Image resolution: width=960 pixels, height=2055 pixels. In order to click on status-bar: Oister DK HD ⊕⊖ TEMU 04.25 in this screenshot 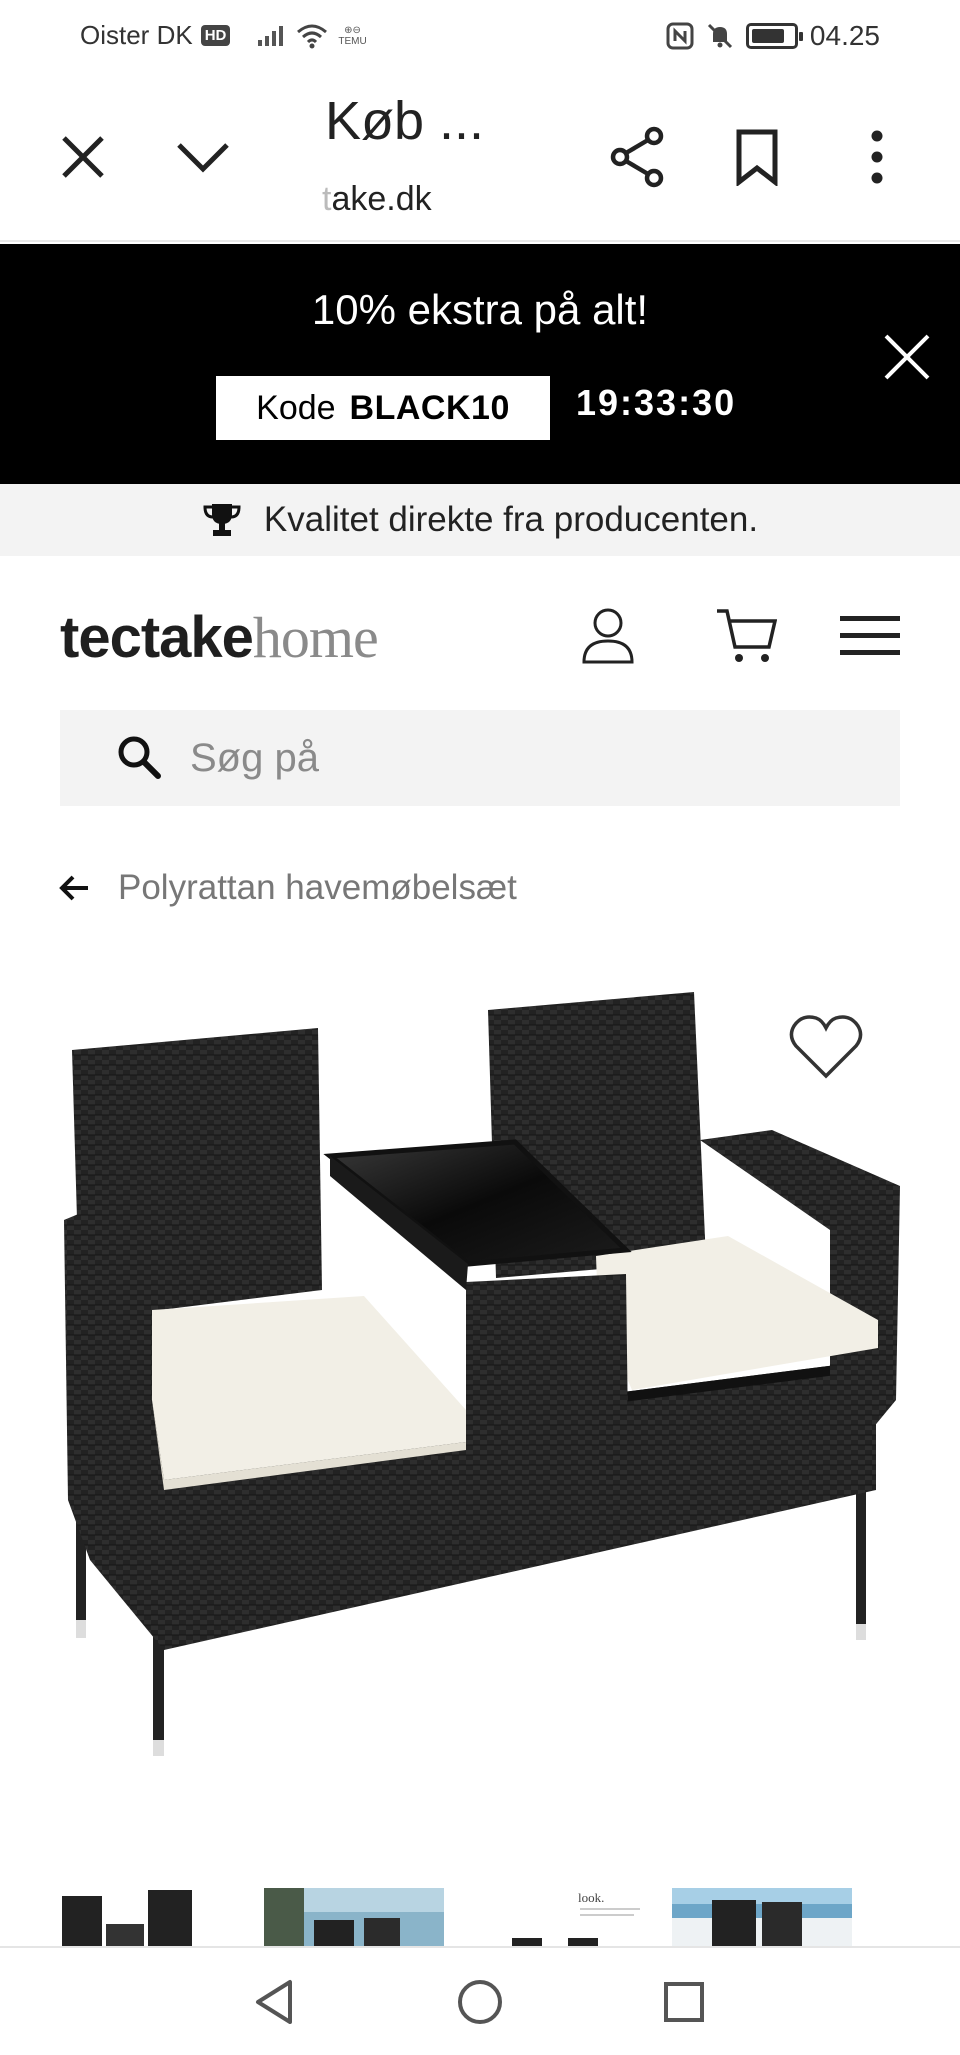, I will do `click(480, 36)`.